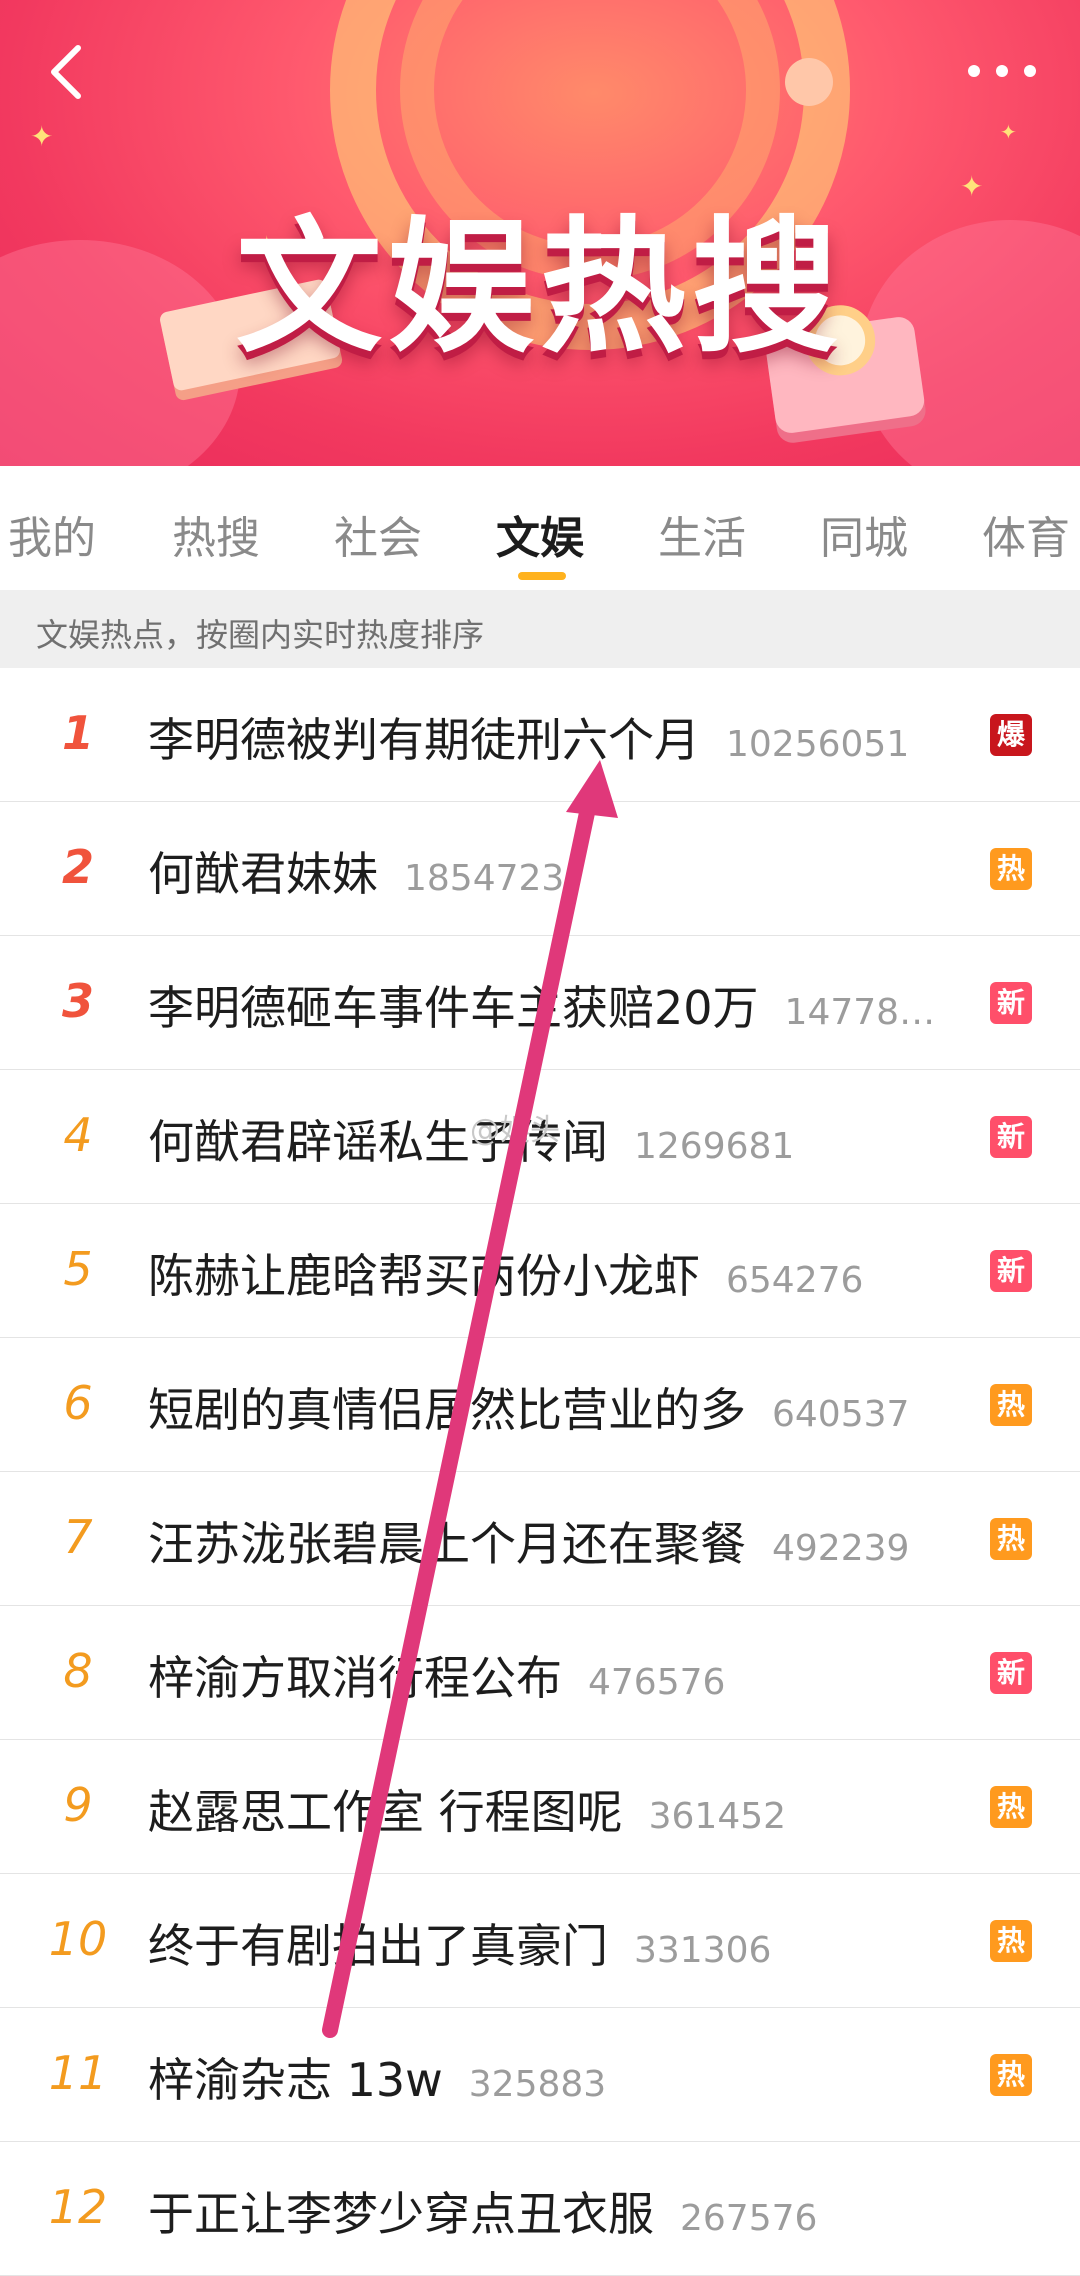  Describe the element at coordinates (78, 2207) in the screenshot. I see `rank-number: 12` at that location.